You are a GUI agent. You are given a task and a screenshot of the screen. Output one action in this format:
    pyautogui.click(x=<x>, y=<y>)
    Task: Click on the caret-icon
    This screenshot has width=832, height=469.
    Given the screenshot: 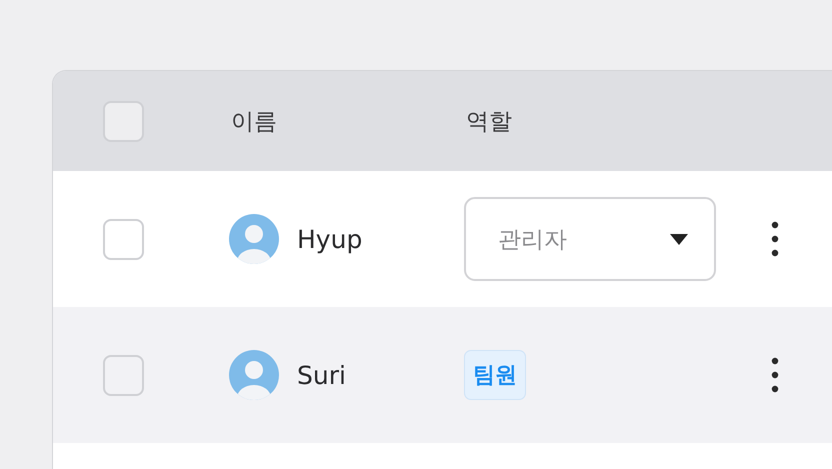 What is the action you would take?
    pyautogui.click(x=679, y=239)
    